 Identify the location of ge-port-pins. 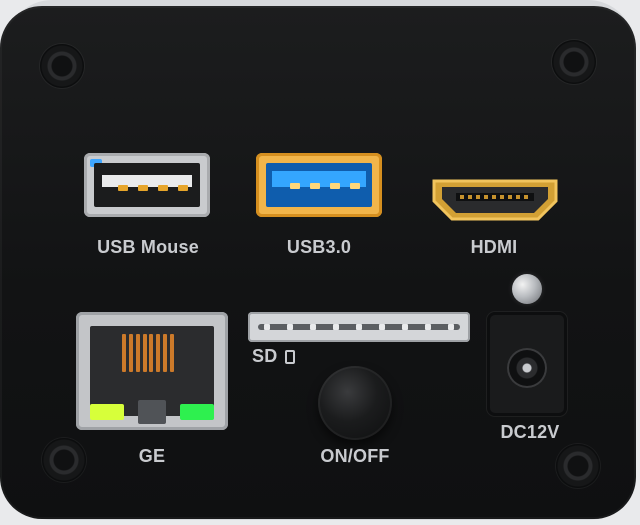
(148, 354).